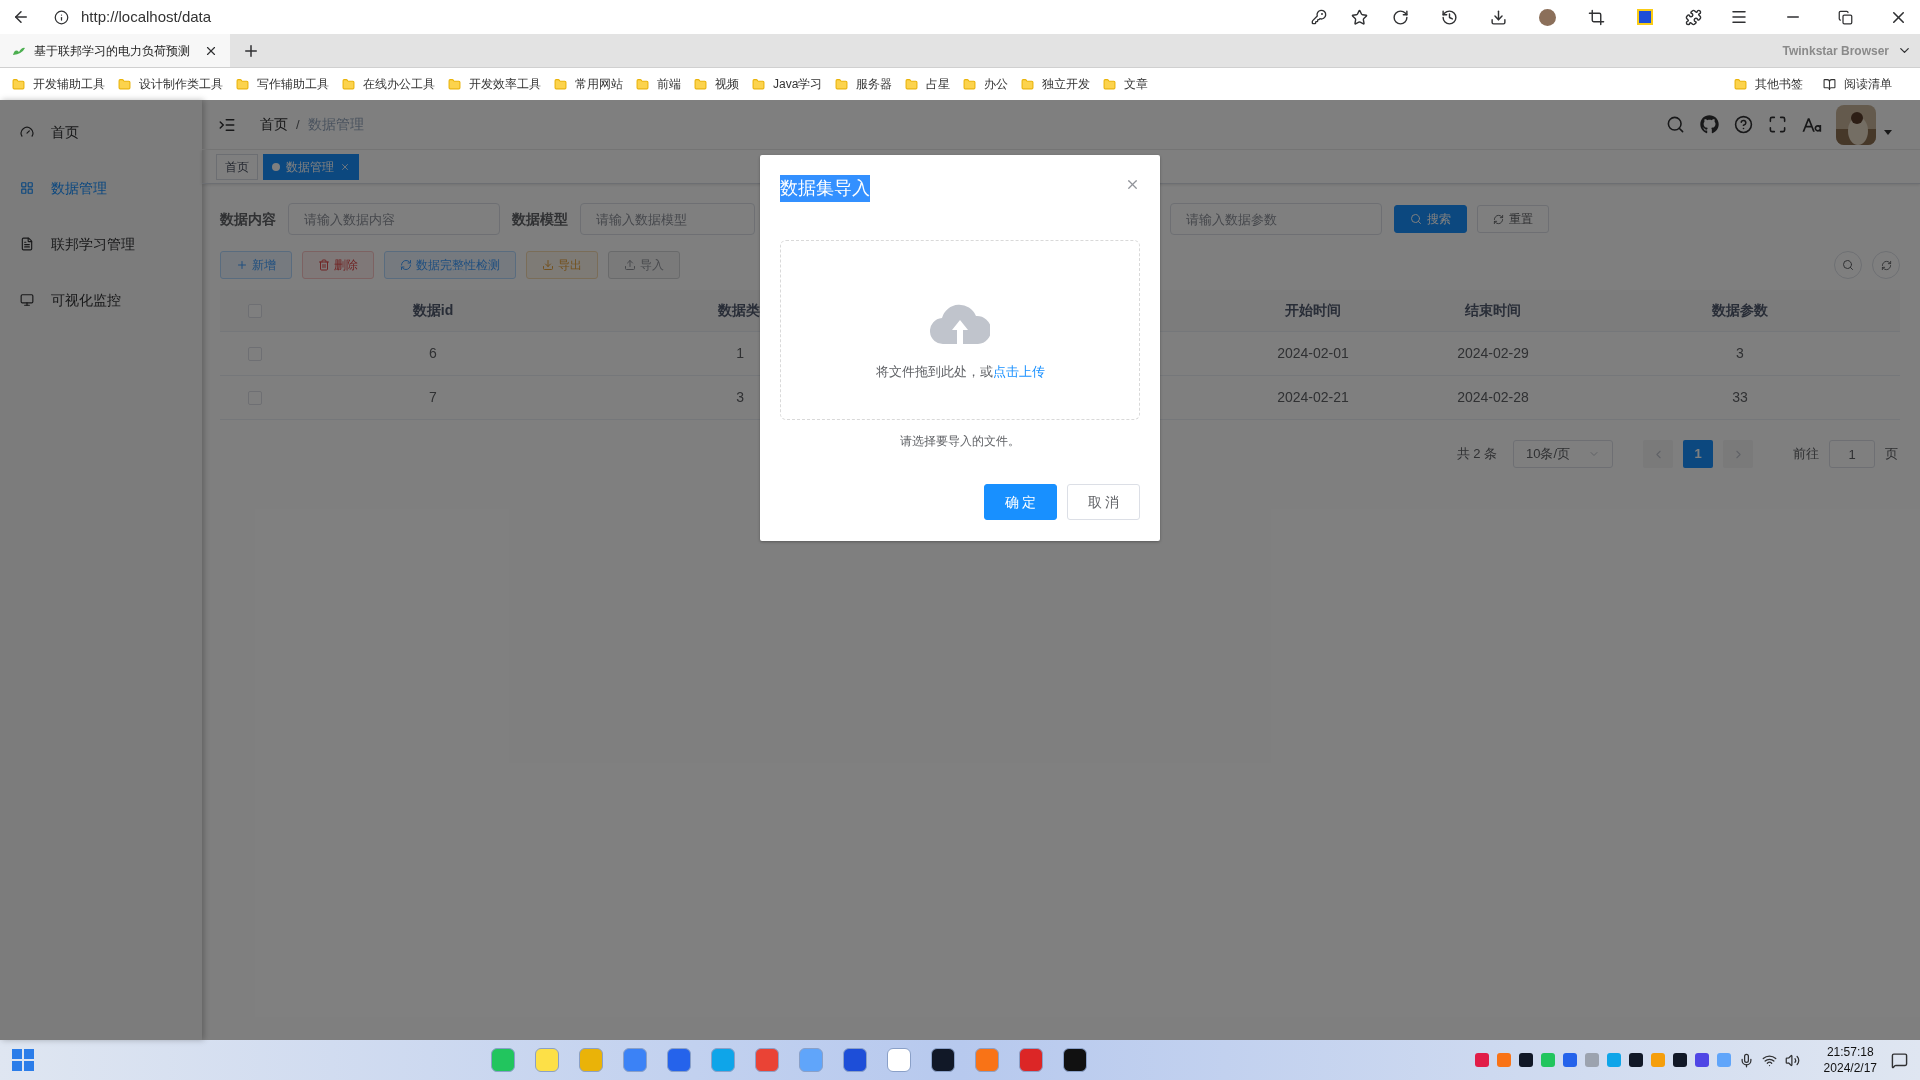 This screenshot has width=1920, height=1080. I want to click on bookmark-item: Java学习, so click(787, 84).